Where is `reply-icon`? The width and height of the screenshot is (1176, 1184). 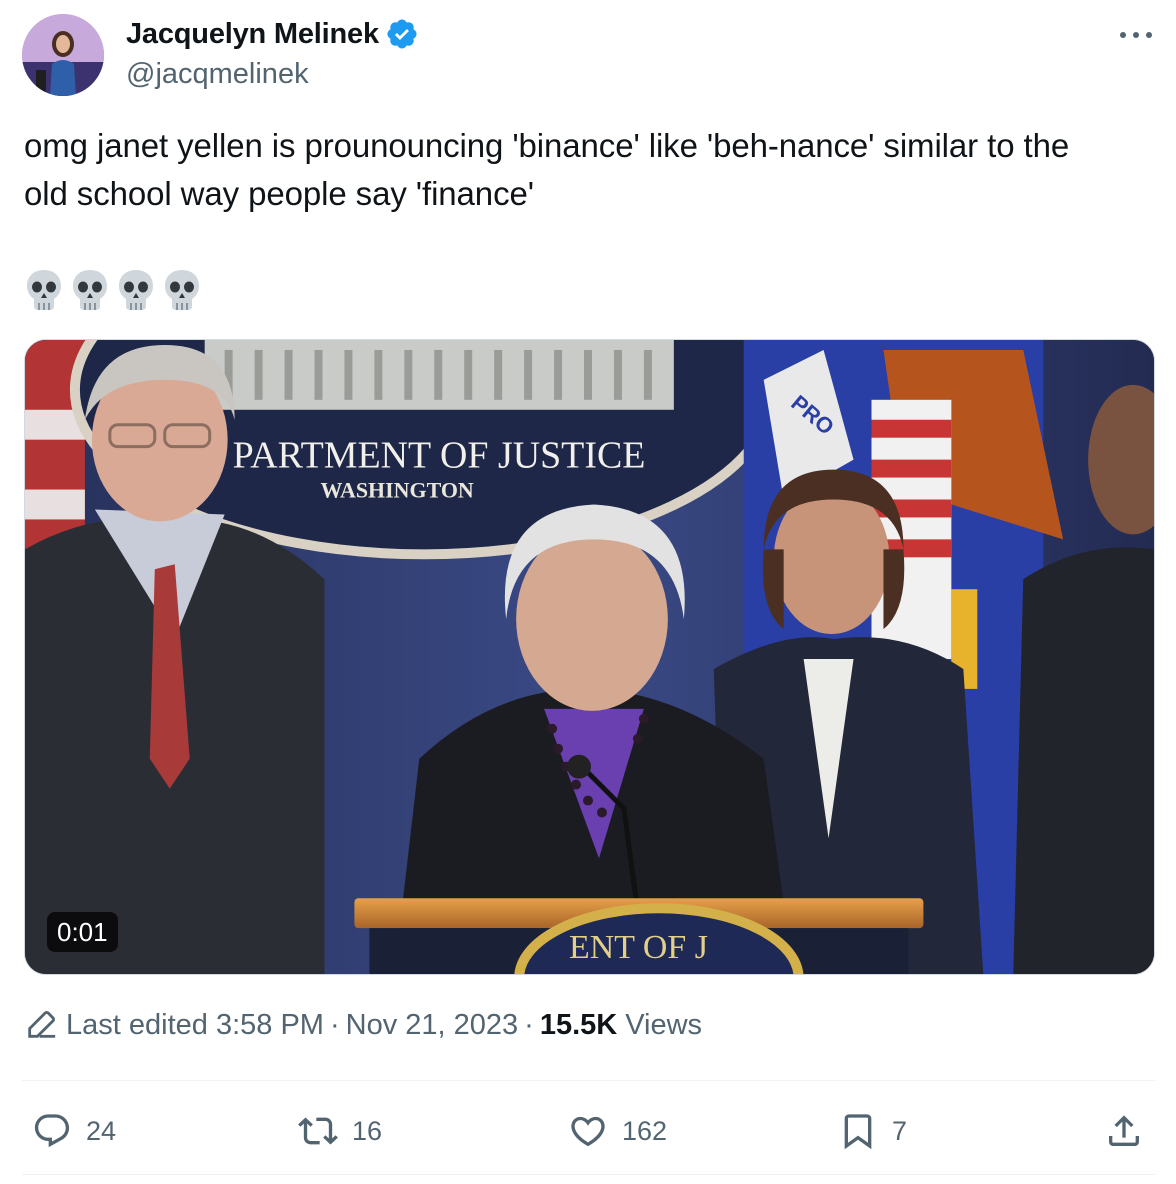 reply-icon is located at coordinates (52, 1131).